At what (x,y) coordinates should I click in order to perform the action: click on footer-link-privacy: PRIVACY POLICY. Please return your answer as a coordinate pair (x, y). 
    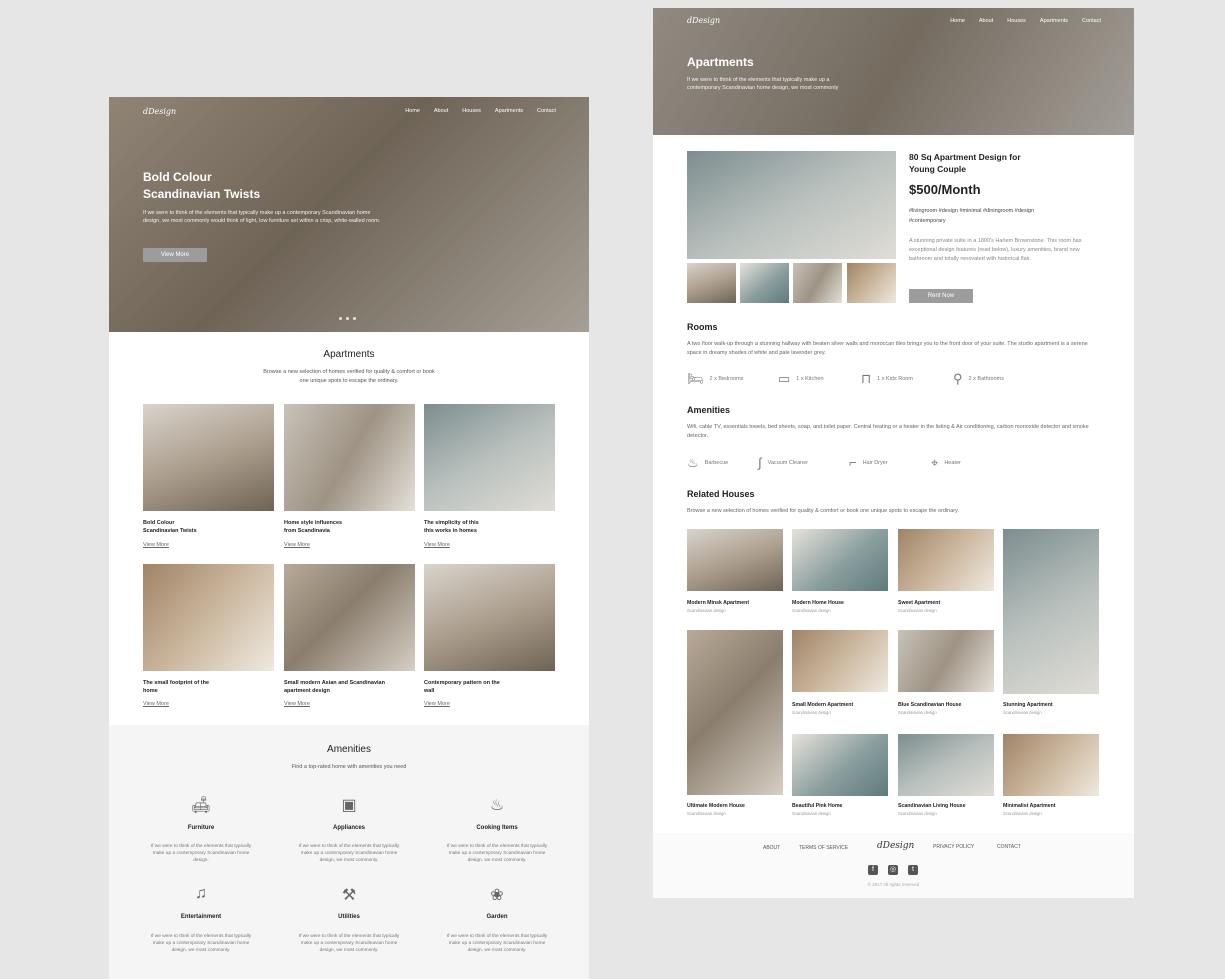
    Looking at the image, I should click on (953, 847).